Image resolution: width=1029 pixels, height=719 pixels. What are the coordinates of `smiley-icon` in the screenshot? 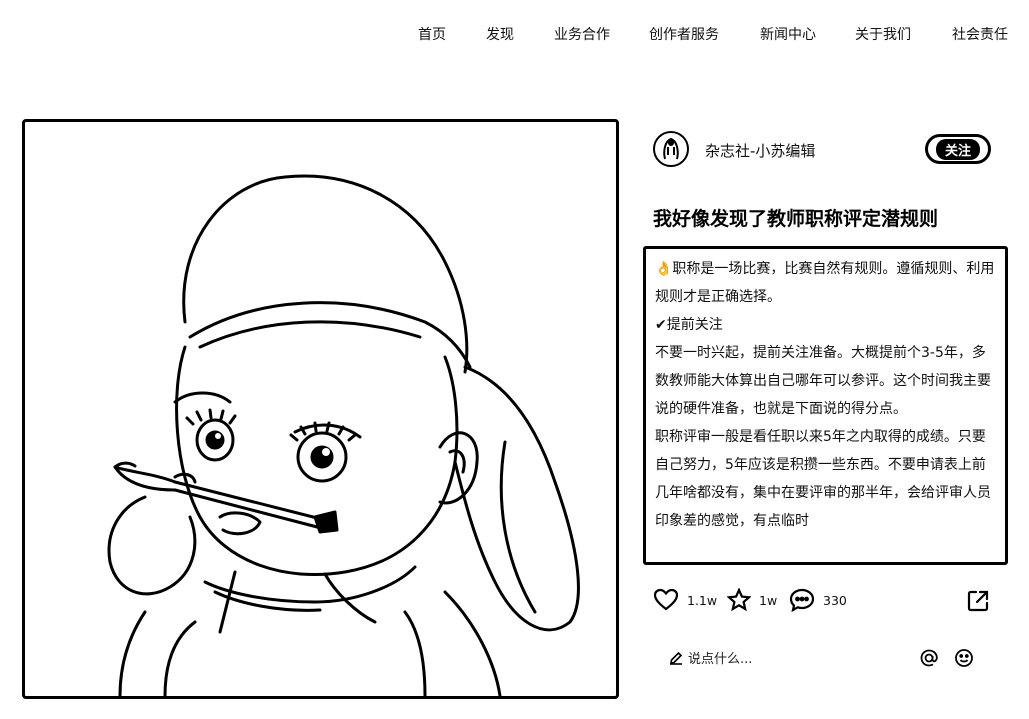 It's located at (964, 658).